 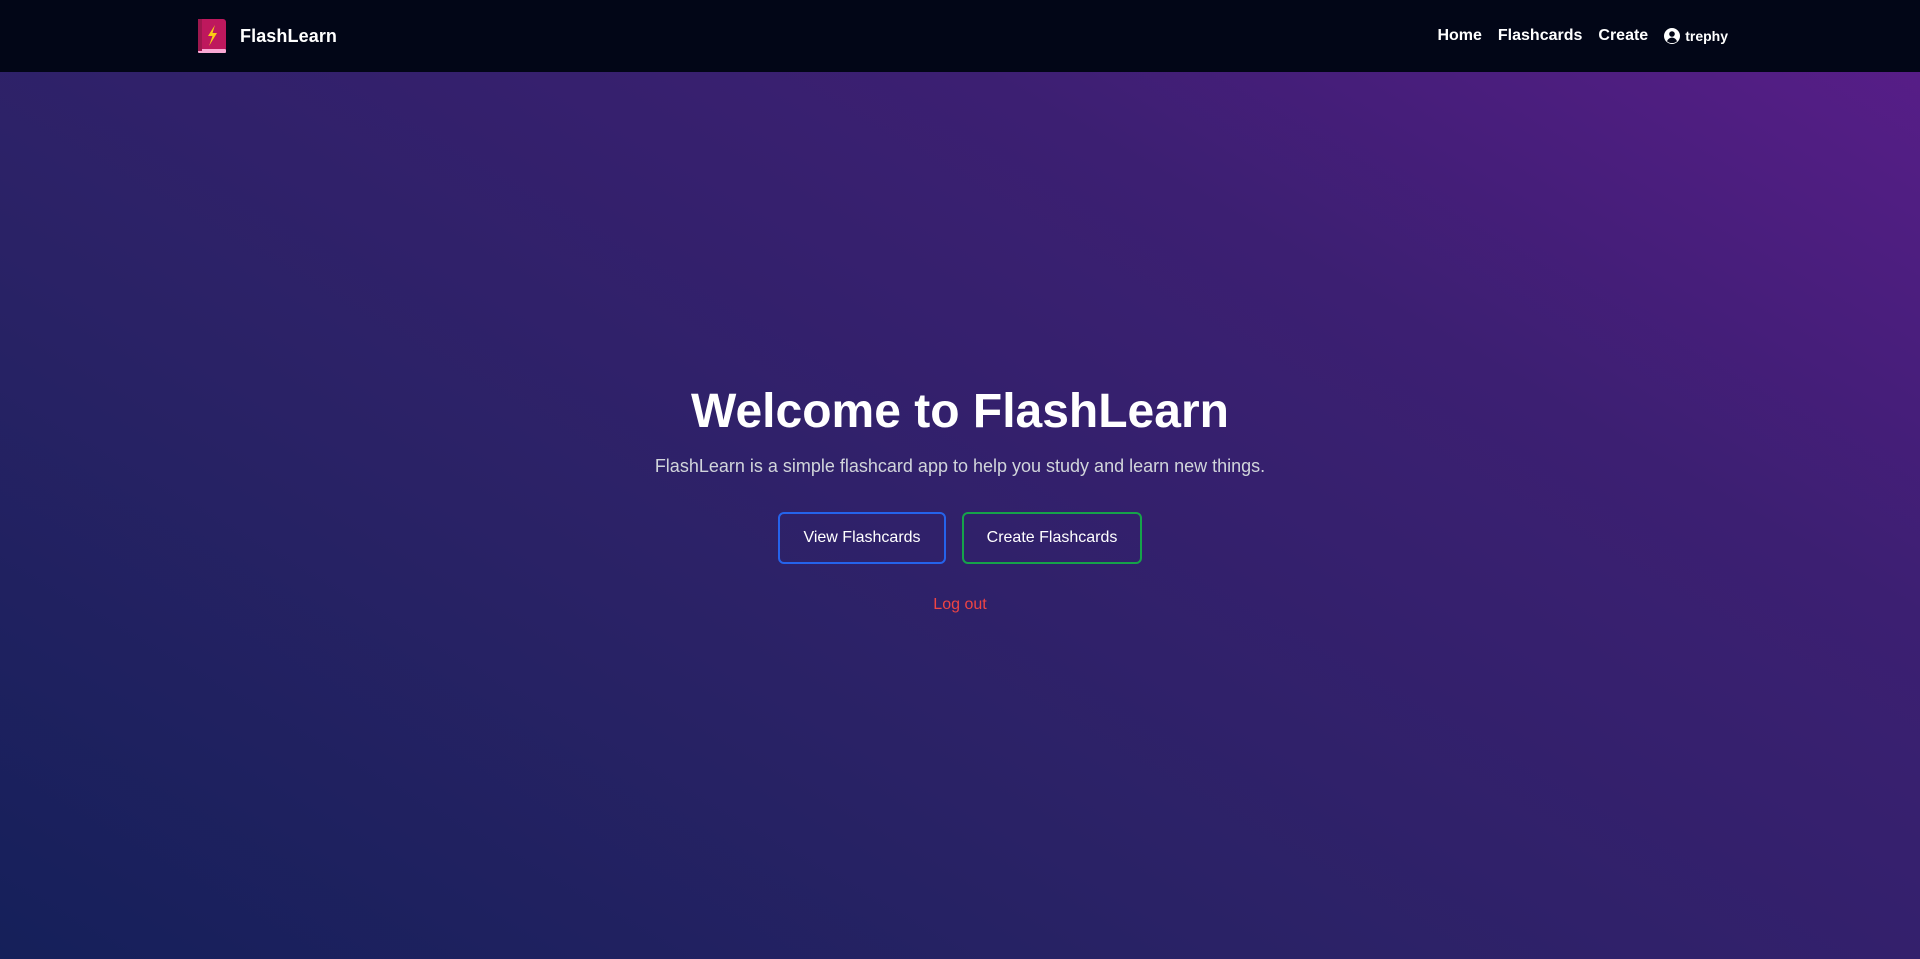 What do you see at coordinates (960, 36) in the screenshot?
I see `top-navbar: FlashLearn Home Flashcards Create trephy` at bounding box center [960, 36].